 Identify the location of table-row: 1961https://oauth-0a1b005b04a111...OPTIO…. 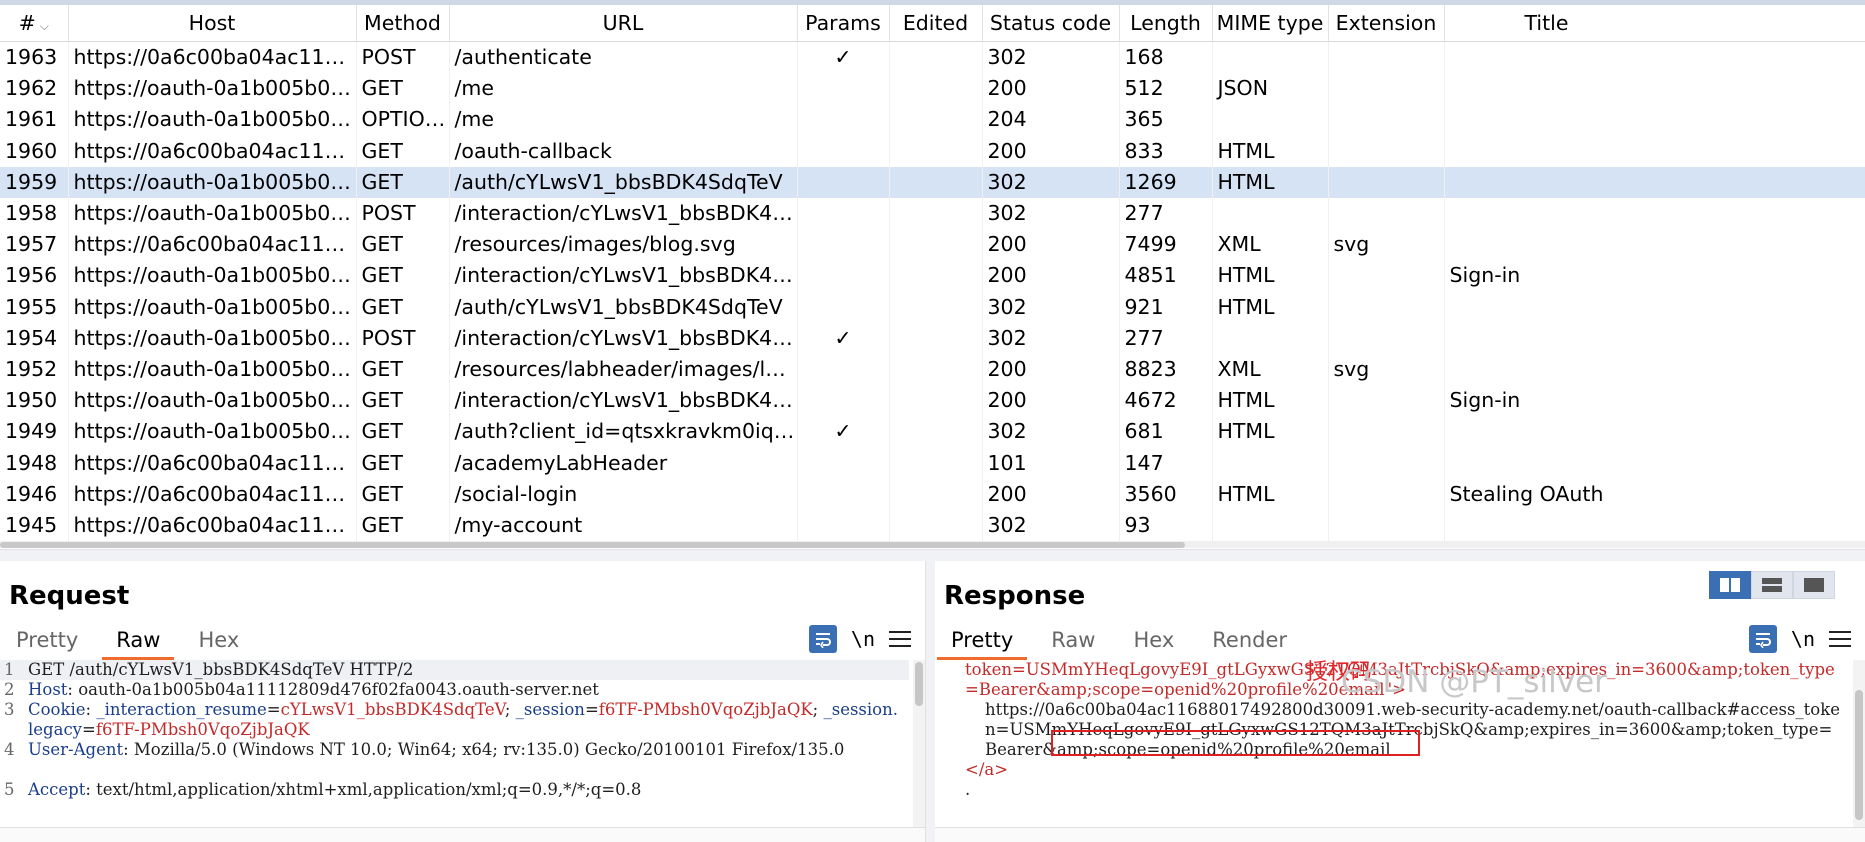
(932, 120).